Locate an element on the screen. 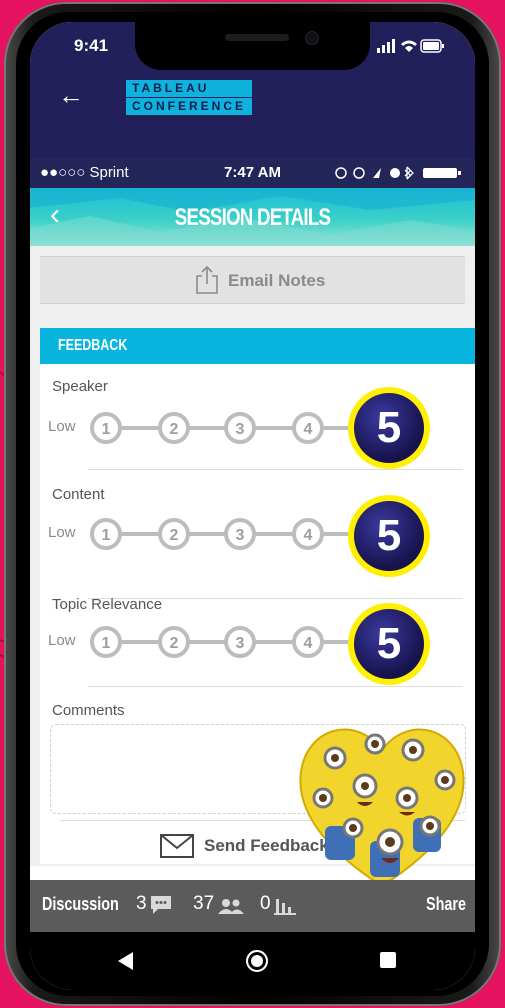 The image size is (505, 1008). feedback-section-label: FEEDBACK is located at coordinates (93, 345).